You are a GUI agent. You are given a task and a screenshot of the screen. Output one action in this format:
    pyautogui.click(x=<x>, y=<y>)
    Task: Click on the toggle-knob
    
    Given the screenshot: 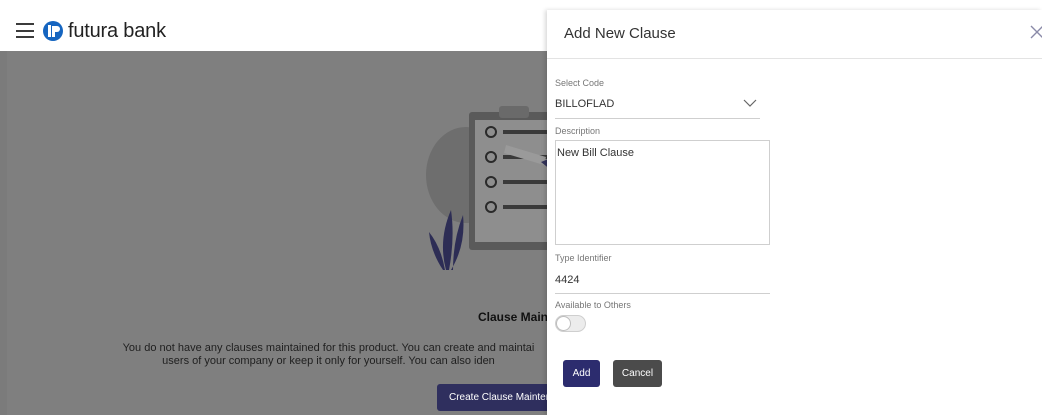 What is the action you would take?
    pyautogui.click(x=563, y=323)
    